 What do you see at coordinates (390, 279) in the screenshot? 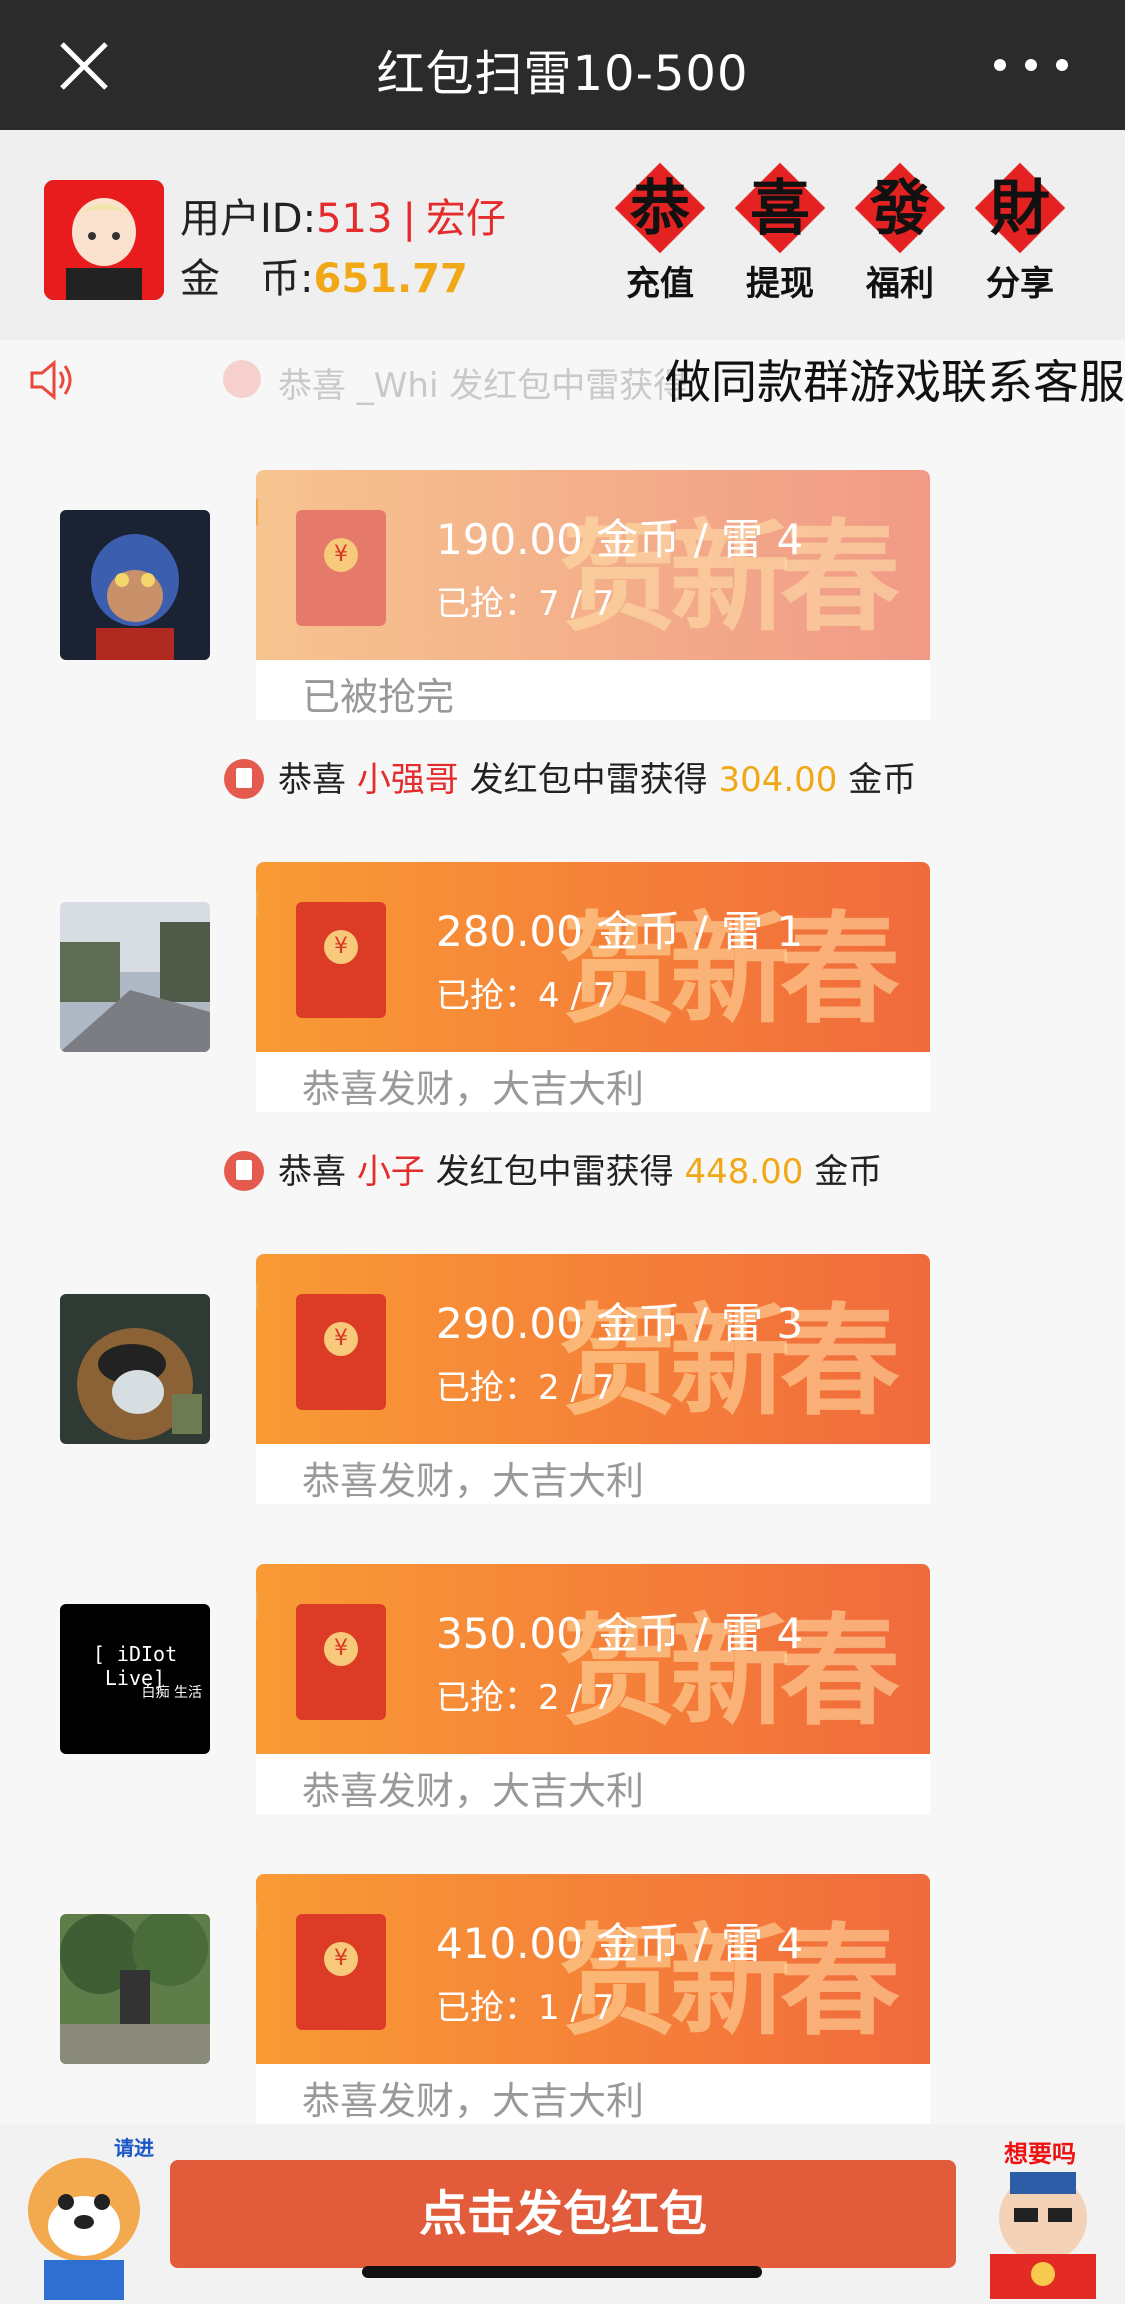
I see `coin-value: 651.77` at bounding box center [390, 279].